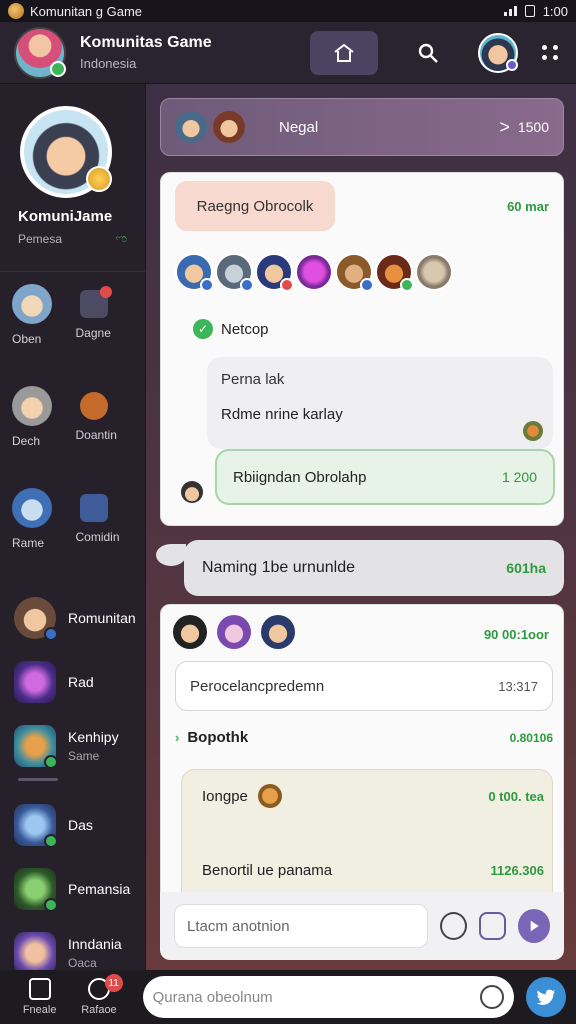 The width and height of the screenshot is (576, 1024). Describe the element at coordinates (99, 1010) in the screenshot. I see `nav-label: Rafaoe` at that location.